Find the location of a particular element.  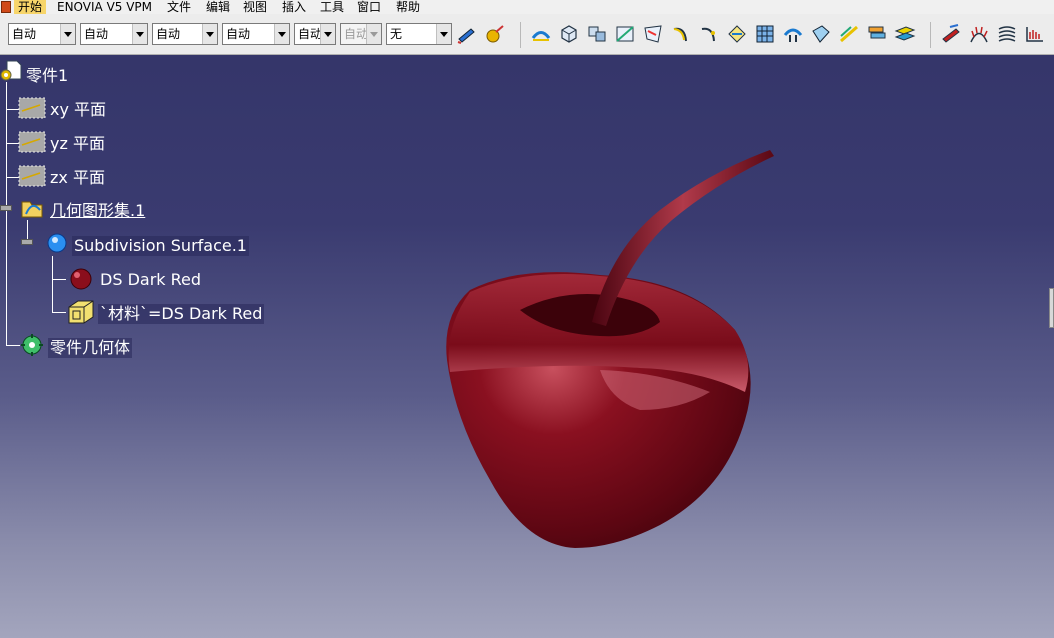

line-thickness-combo-value: 自动 is located at coordinates (168, 34).